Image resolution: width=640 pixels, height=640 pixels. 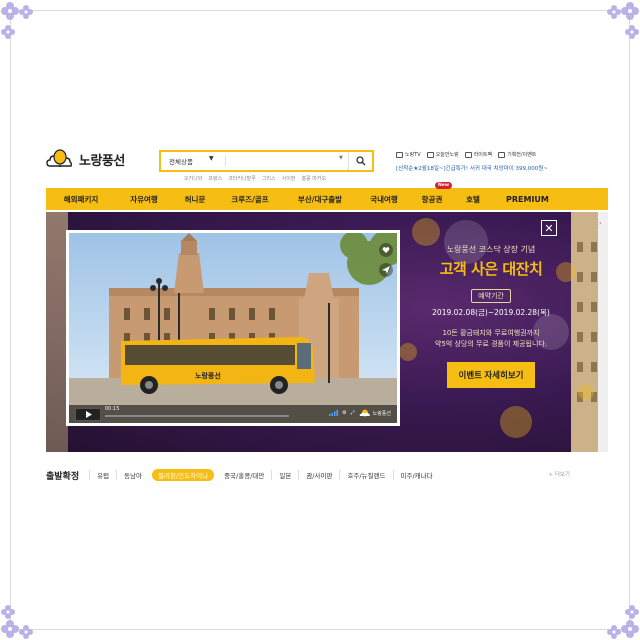 I want to click on volume-icon, so click(x=334, y=413).